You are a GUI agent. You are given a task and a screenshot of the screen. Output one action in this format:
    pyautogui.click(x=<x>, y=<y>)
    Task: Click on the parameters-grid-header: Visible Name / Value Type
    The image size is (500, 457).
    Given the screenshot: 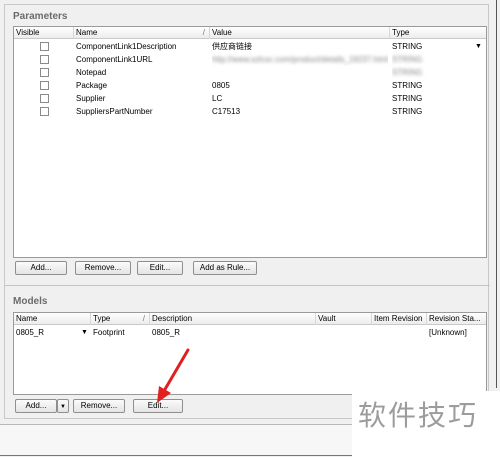 What is the action you would take?
    pyautogui.click(x=250, y=33)
    